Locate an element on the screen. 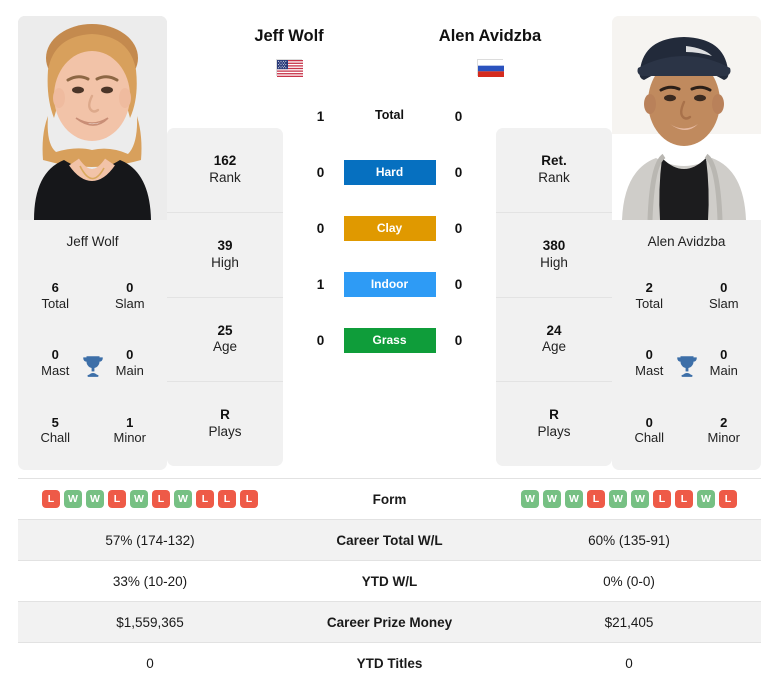 Image resolution: width=779 pixels, height=699 pixels. left-stat-rank: 162 Rank is located at coordinates (225, 170).